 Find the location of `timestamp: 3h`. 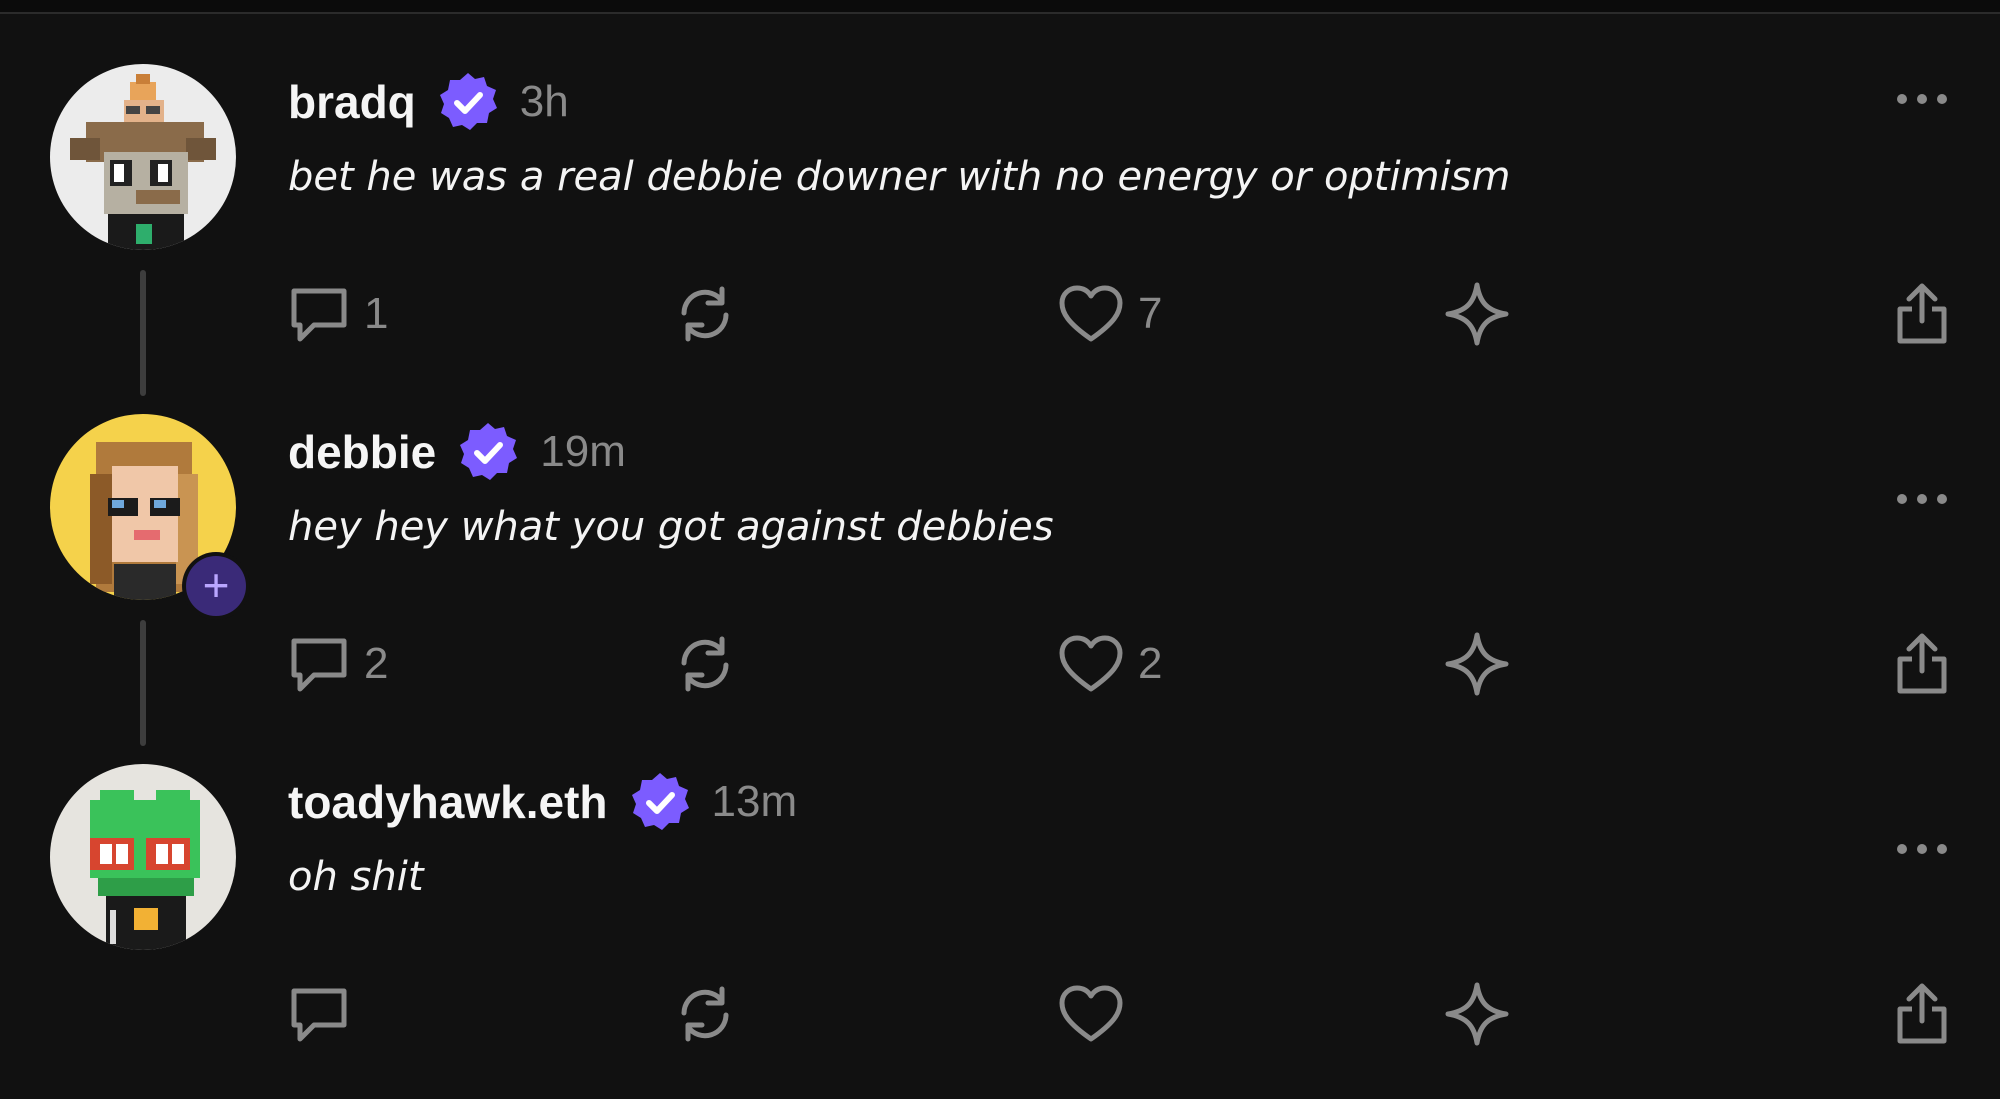

timestamp: 3h is located at coordinates (544, 101).